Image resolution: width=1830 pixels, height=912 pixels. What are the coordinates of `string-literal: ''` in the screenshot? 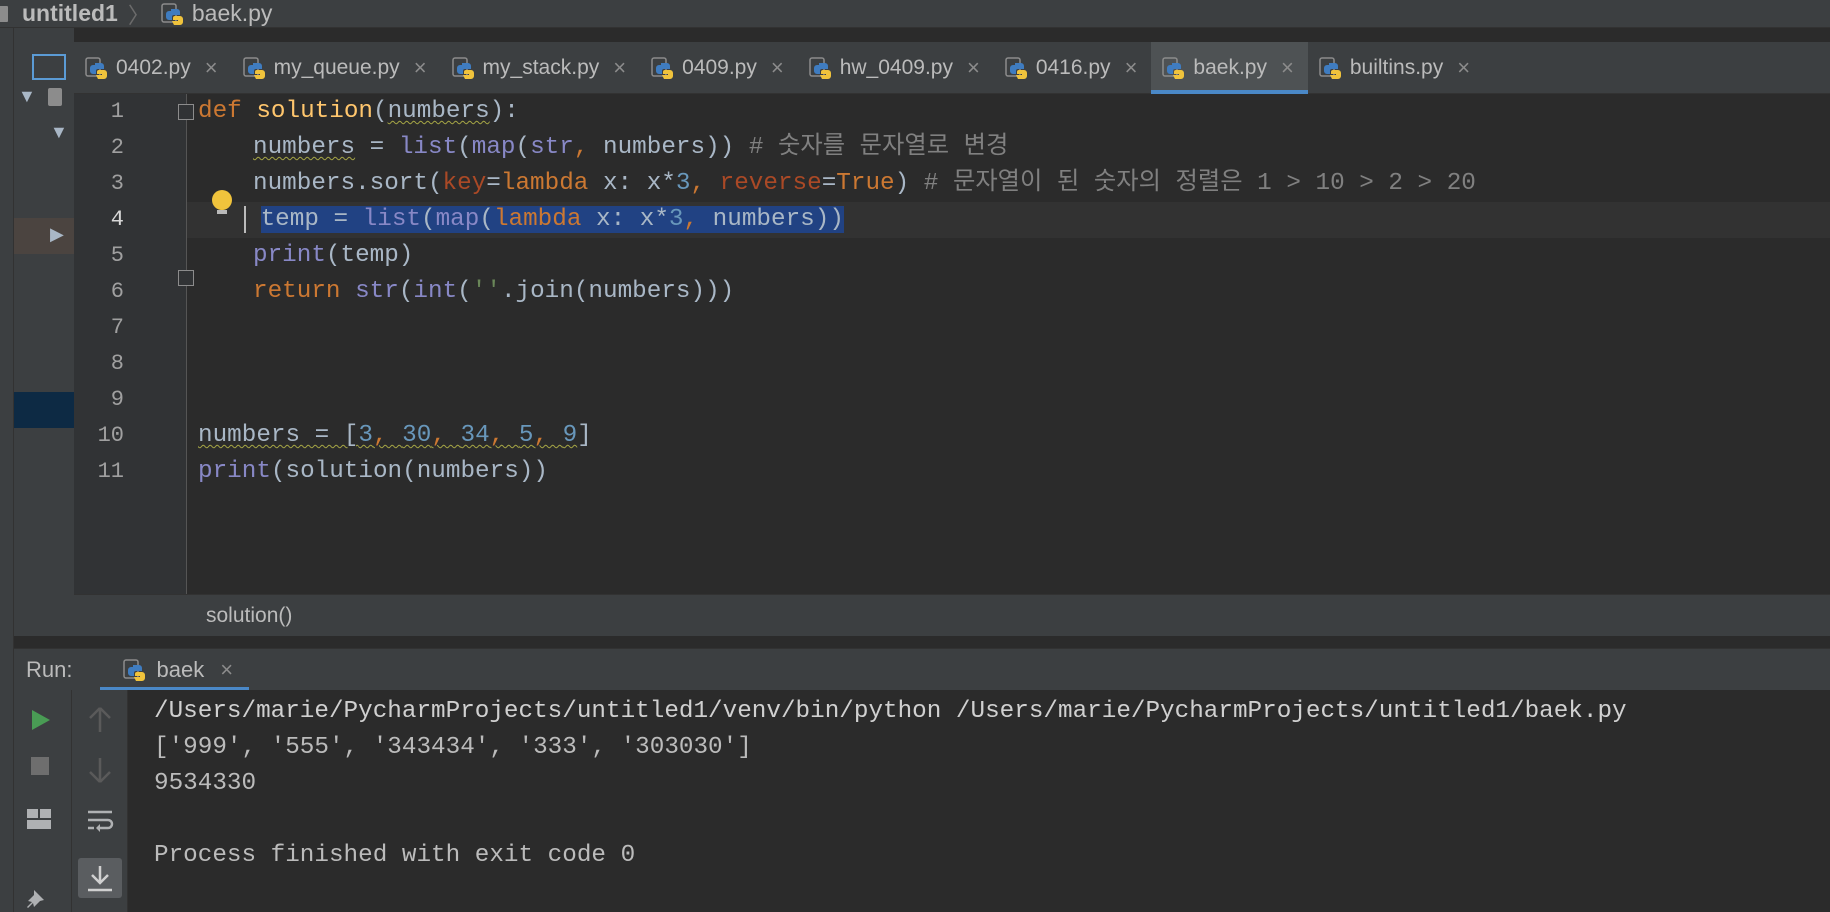 It's located at (486, 291).